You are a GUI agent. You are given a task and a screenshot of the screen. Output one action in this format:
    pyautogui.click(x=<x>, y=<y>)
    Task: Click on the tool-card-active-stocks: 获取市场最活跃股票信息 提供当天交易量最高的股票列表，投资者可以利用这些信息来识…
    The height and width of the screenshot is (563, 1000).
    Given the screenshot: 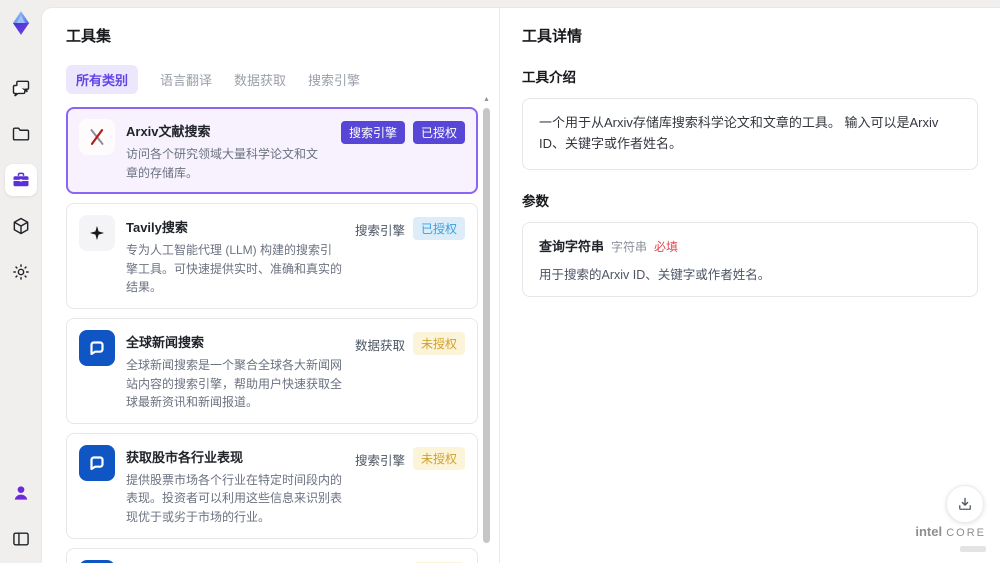 What is the action you would take?
    pyautogui.click(x=272, y=555)
    